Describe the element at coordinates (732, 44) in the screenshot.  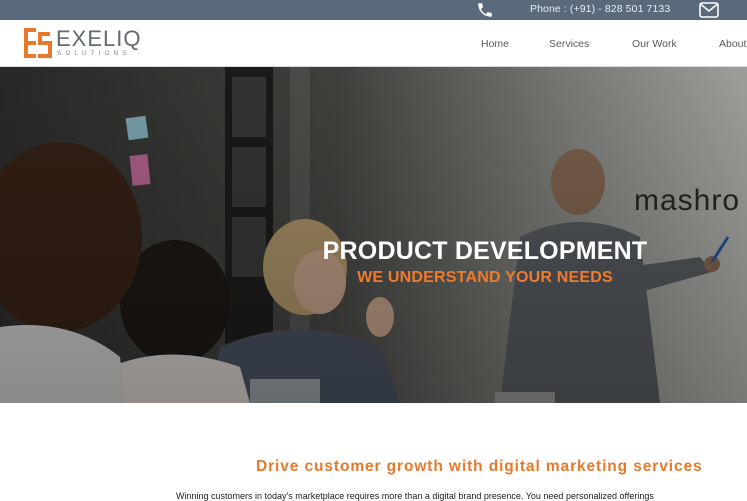
I see `nav-item-about: About` at that location.